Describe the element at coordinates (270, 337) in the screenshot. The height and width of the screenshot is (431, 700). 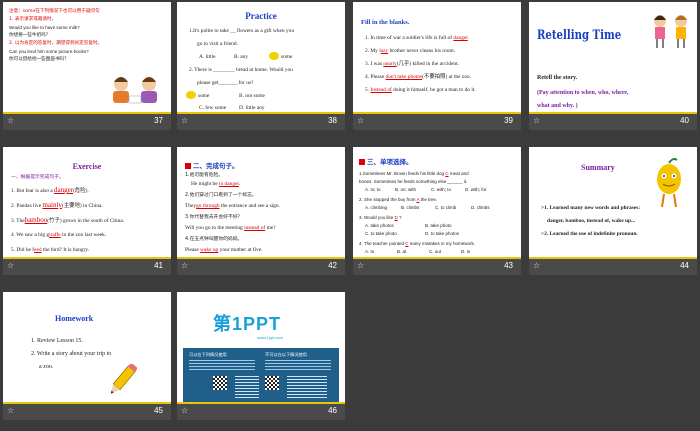
I see `brand-url: www.1ppt.com` at that location.